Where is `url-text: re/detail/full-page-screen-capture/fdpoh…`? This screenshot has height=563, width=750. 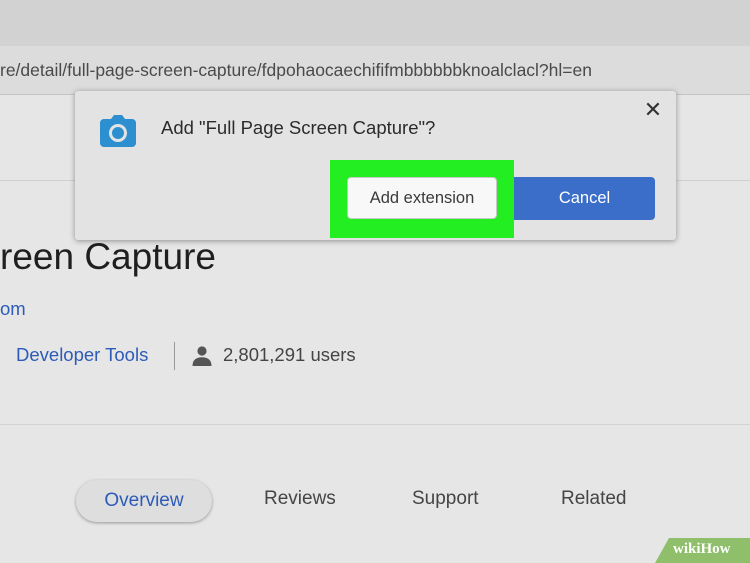 url-text: re/detail/full-page-screen-capture/fdpoh… is located at coordinates (296, 70).